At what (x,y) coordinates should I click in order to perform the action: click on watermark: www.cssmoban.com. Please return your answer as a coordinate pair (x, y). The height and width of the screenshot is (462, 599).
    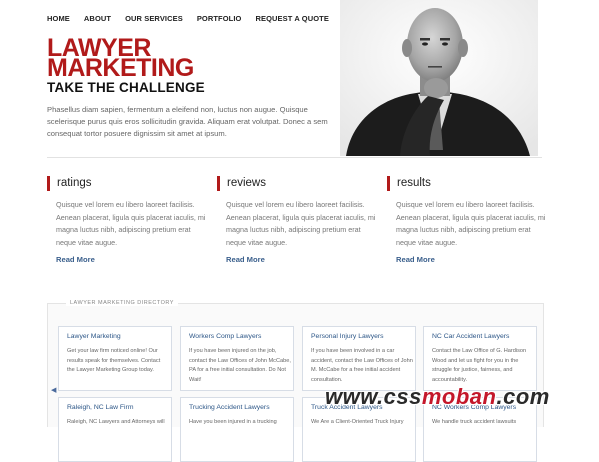
    Looking at the image, I should click on (437, 397).